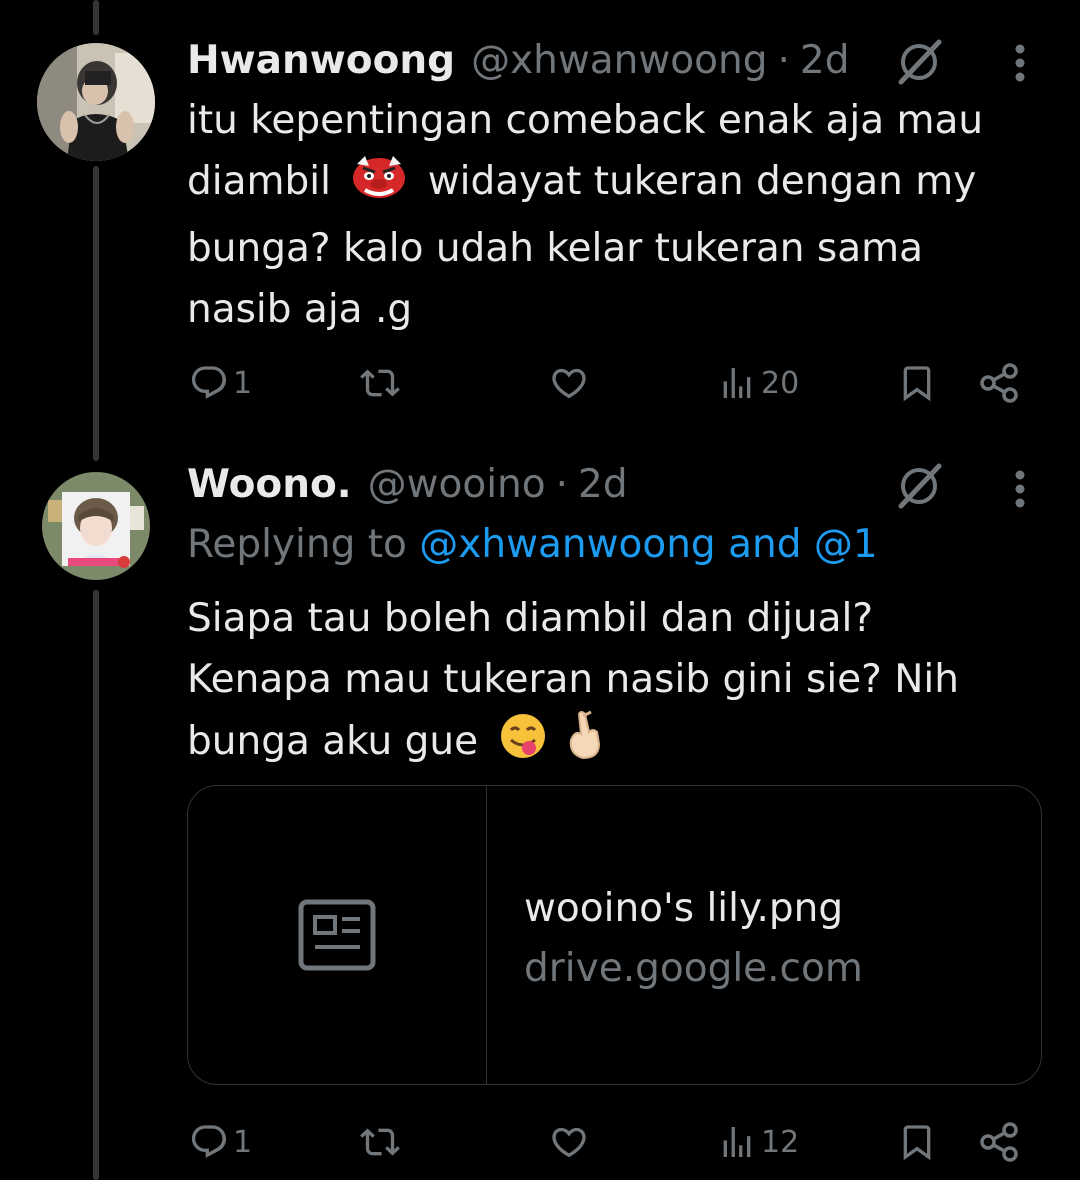 The width and height of the screenshot is (1080, 1180). What do you see at coordinates (96, 885) in the screenshot?
I see `thread-line-bottom` at bounding box center [96, 885].